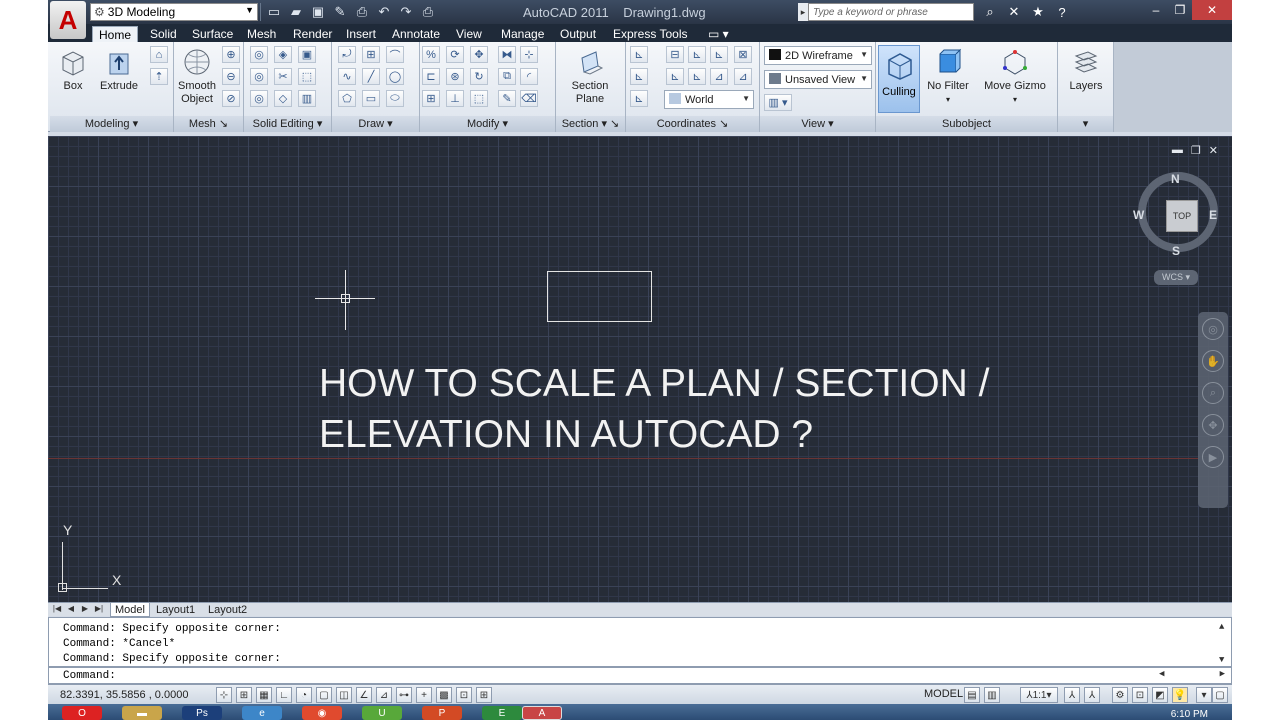 Image resolution: width=1280 pixels, height=720 pixels. Describe the element at coordinates (444, 695) in the screenshot. I see `transparency-icon: ▩` at that location.